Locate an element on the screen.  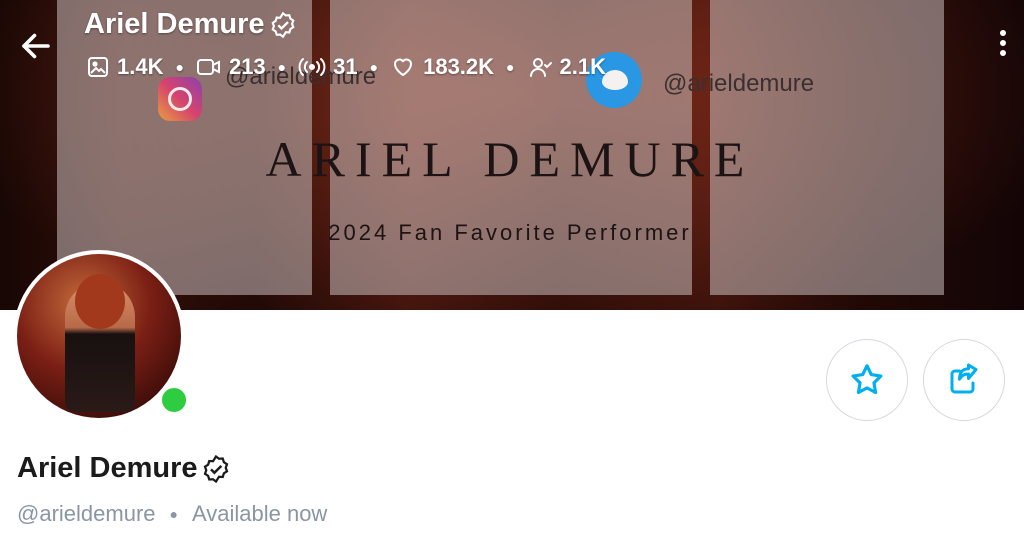
header-name: Ariel Demure is located at coordinates (174, 24).